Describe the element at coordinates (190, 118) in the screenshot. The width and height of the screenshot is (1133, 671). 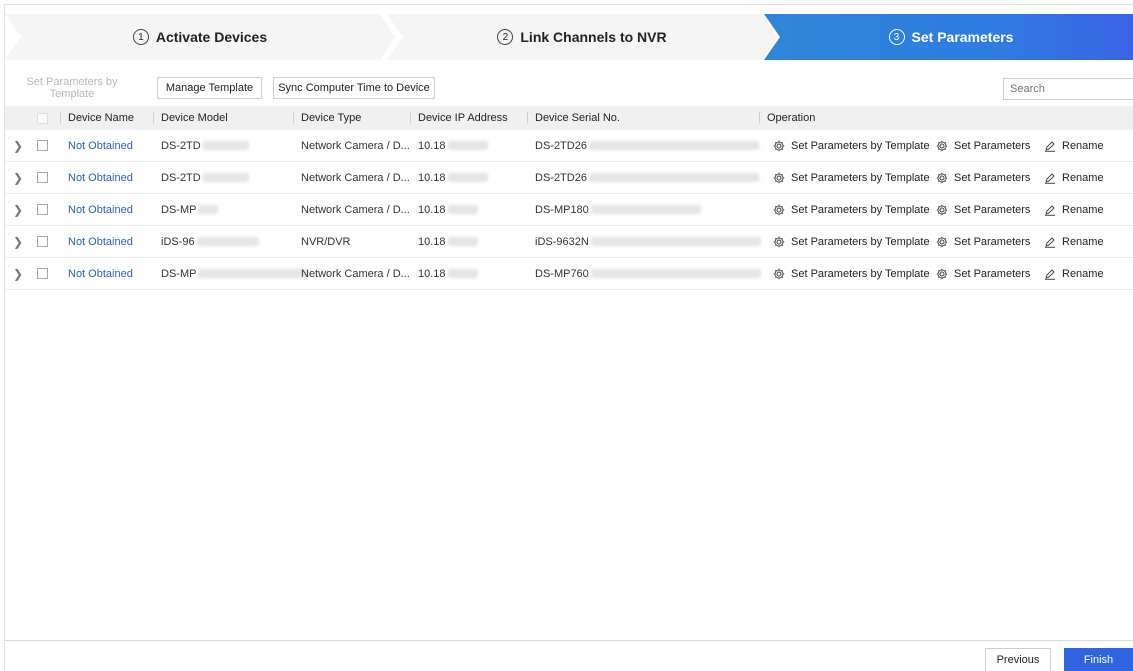
I see `column-device-model: Device Model` at that location.